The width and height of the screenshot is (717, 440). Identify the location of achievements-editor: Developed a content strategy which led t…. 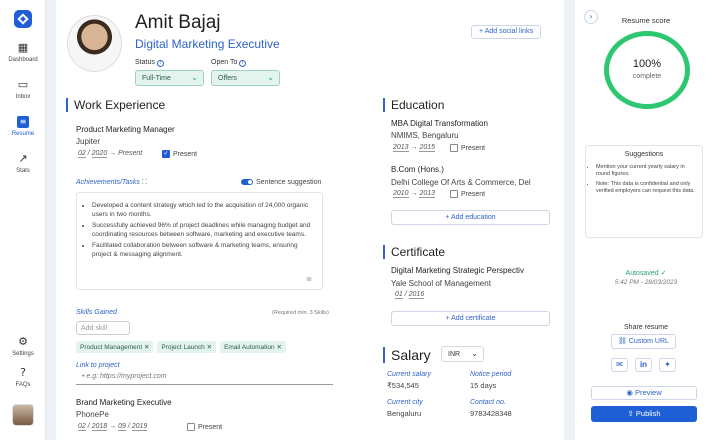
(199, 241).